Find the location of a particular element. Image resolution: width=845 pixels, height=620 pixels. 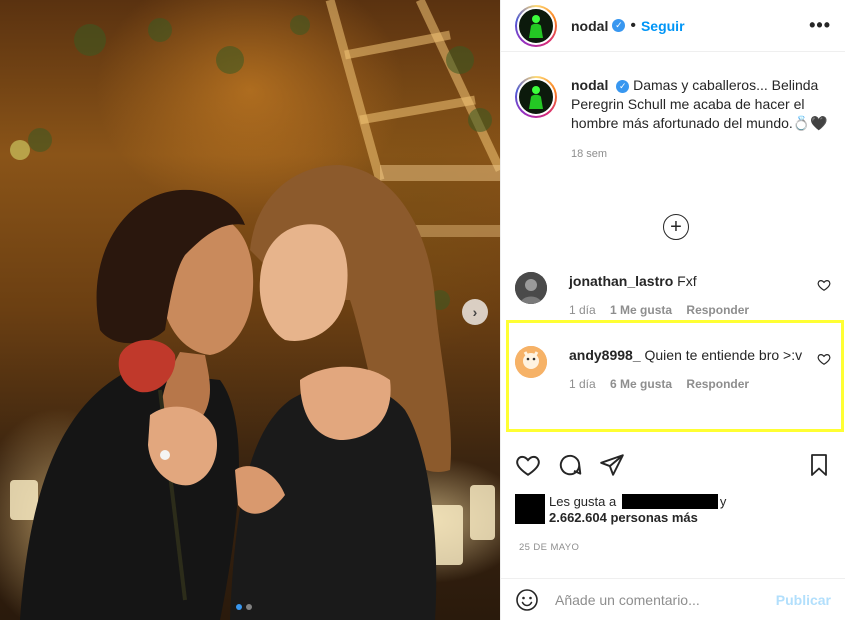

follow-button: Seguir is located at coordinates (663, 26).